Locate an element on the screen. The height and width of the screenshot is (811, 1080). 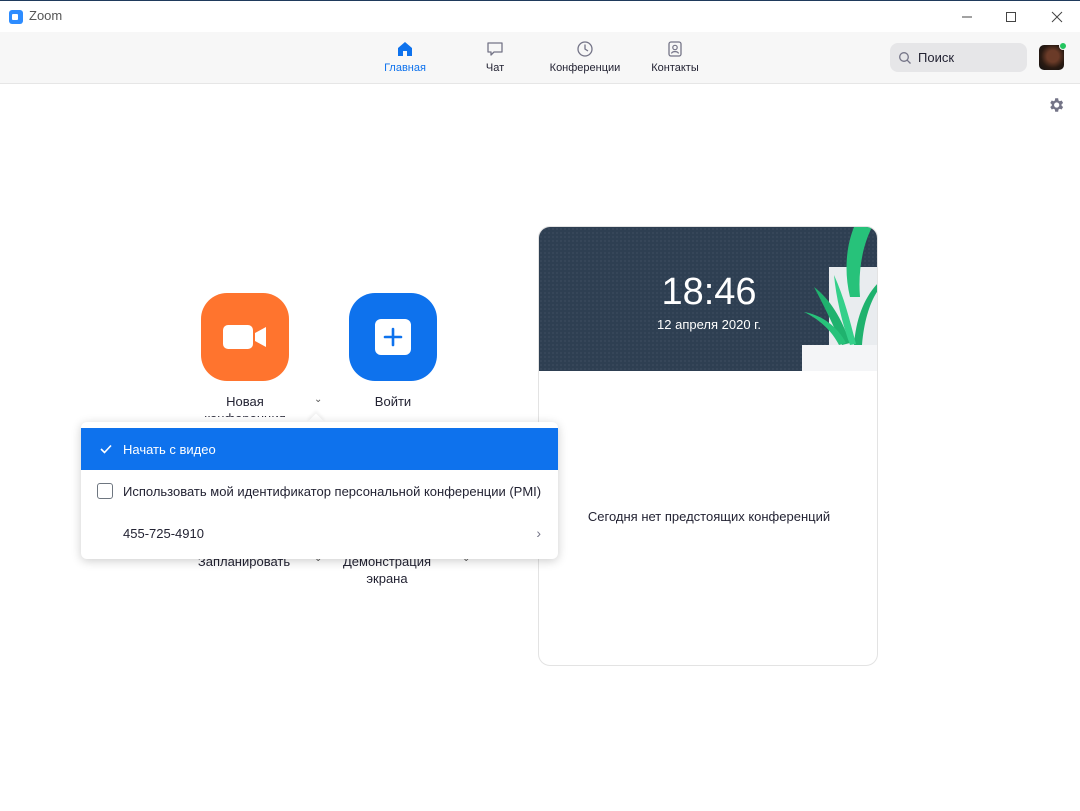
checkmark-icon is located at coordinates (106, 449).